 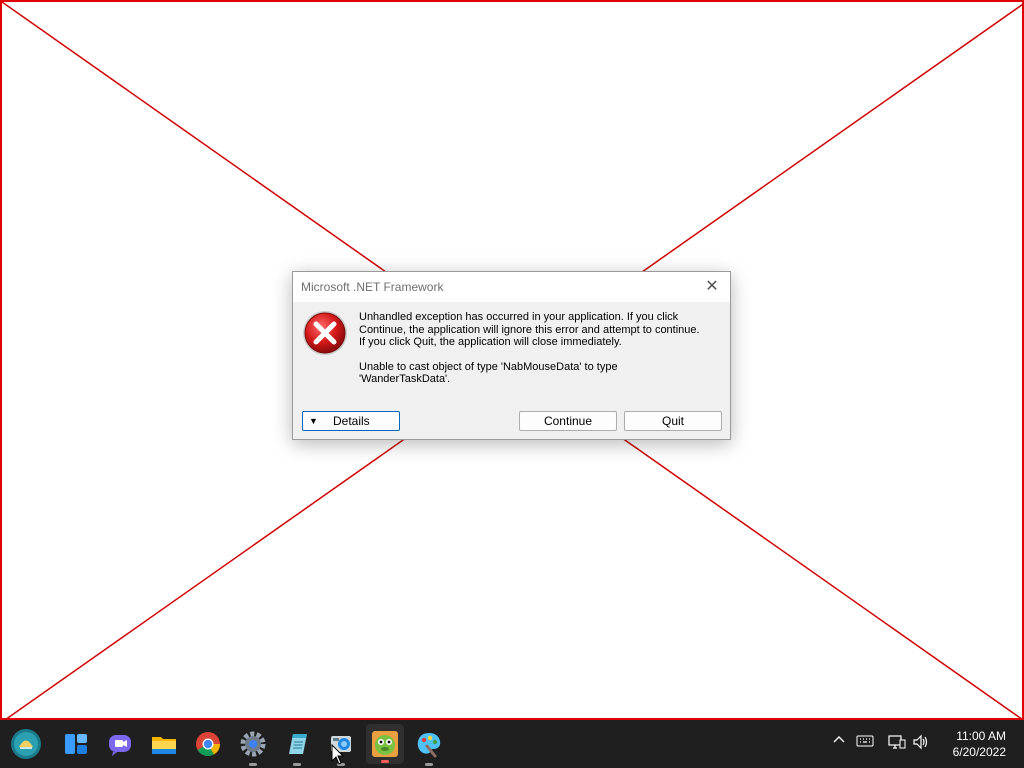 I want to click on notepad-icon, so click(x=298, y=744).